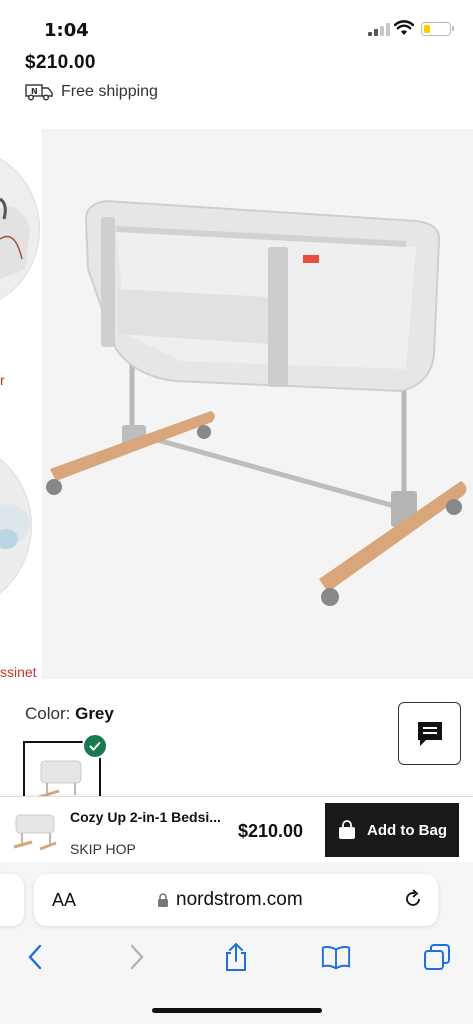  Describe the element at coordinates (103, 849) in the screenshot. I see `sticky-product-brand: SKIP HOP` at that location.